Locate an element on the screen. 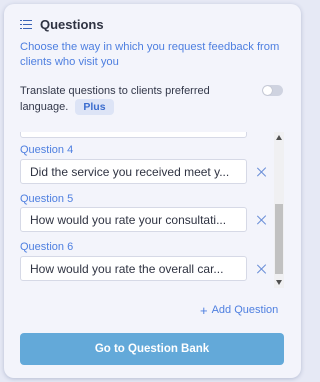 The image size is (320, 382). panel-title: Questions is located at coordinates (72, 24).